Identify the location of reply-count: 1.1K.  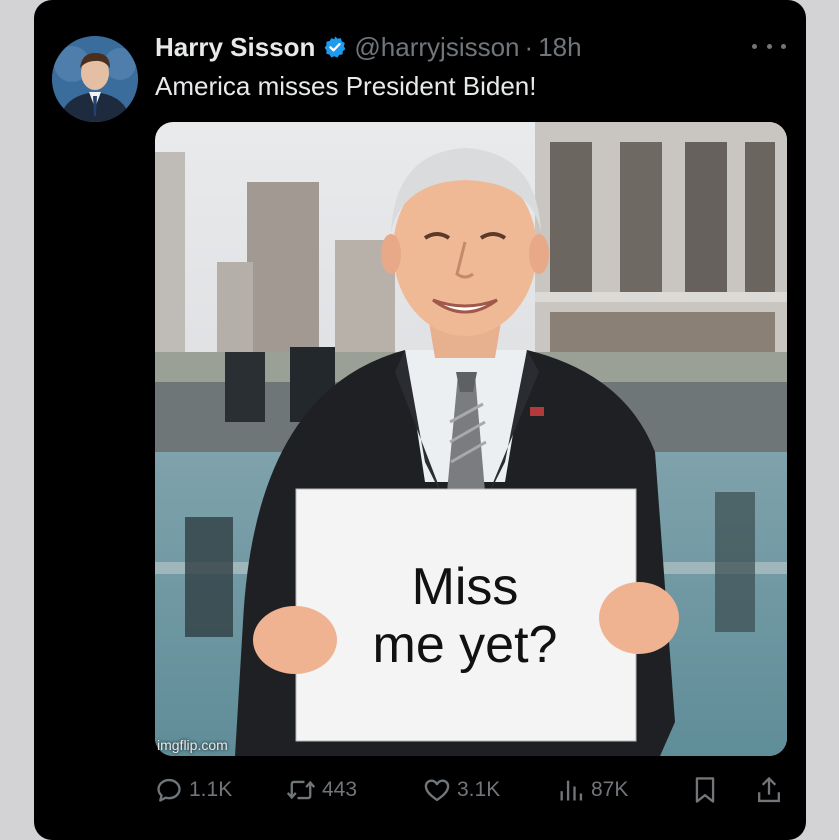
(211, 789).